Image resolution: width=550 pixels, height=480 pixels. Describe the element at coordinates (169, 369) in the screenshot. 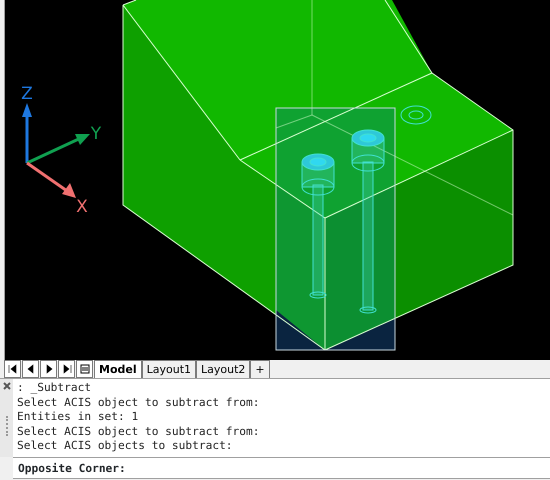

I see `layout-tab: Layout1` at that location.